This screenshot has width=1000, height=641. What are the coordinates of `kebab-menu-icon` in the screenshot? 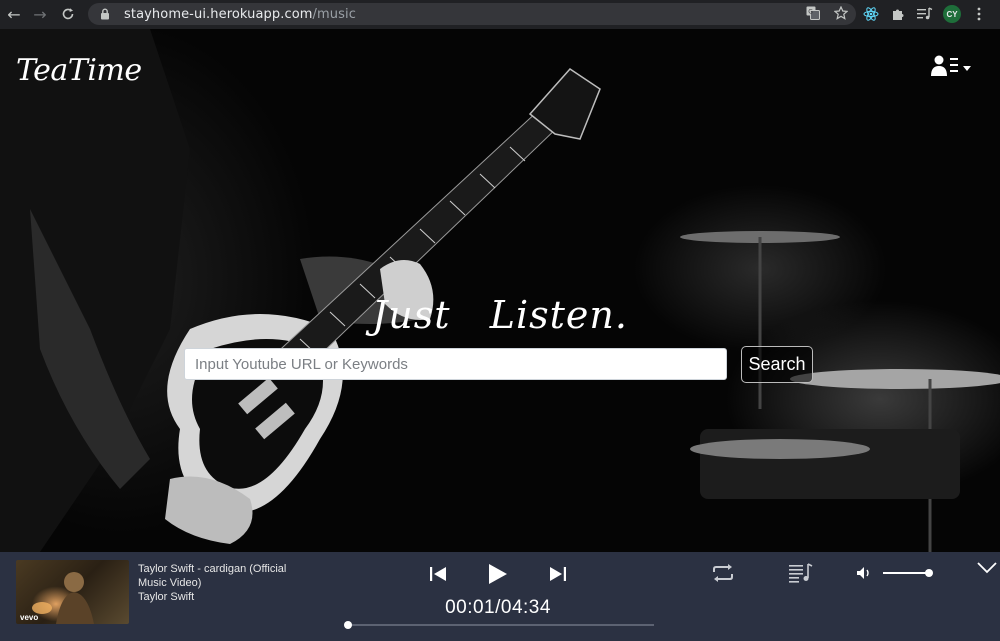 It's located at (979, 14).